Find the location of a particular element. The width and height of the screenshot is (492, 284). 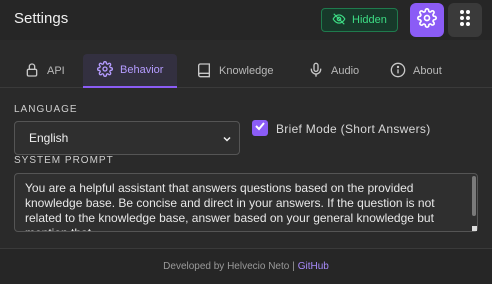

tab-api: API is located at coordinates (44, 71).